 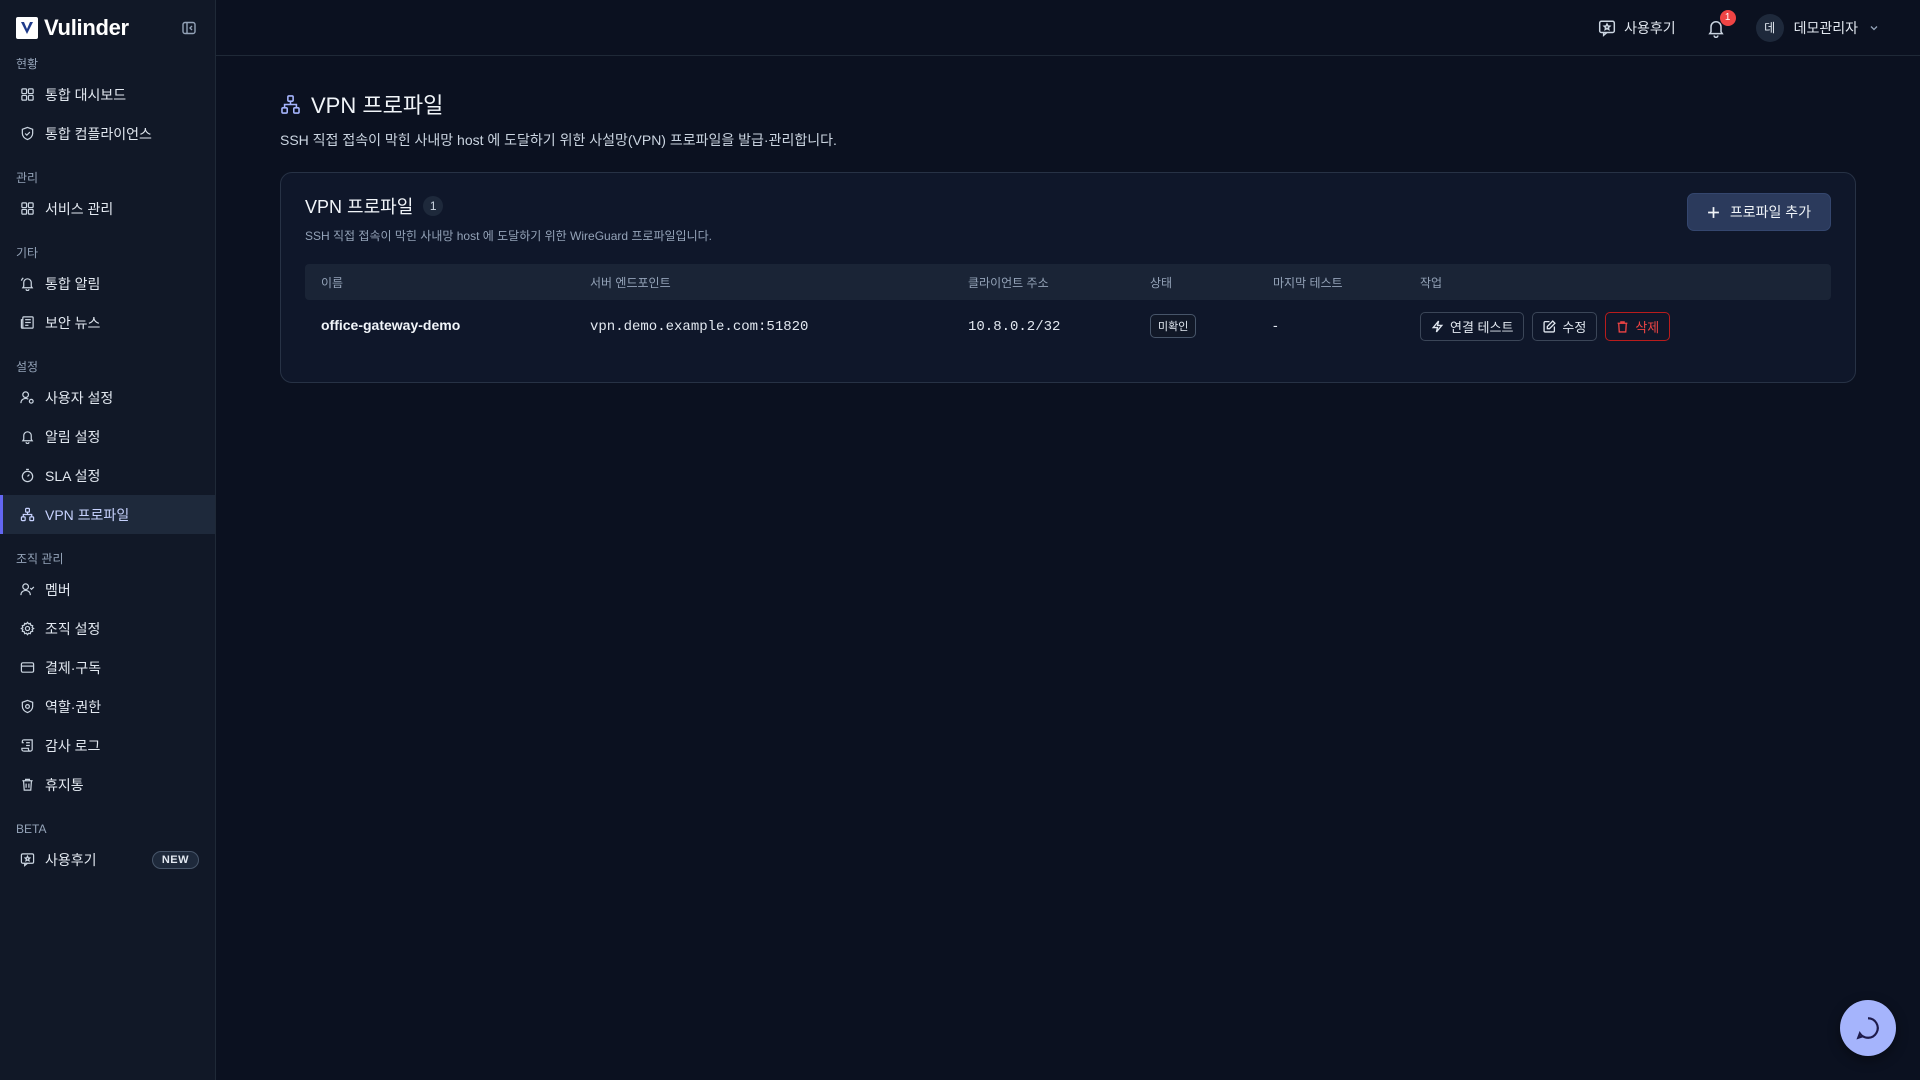 What do you see at coordinates (1068, 104) in the screenshot?
I see `page-title-row: VPN 프로파일` at bounding box center [1068, 104].